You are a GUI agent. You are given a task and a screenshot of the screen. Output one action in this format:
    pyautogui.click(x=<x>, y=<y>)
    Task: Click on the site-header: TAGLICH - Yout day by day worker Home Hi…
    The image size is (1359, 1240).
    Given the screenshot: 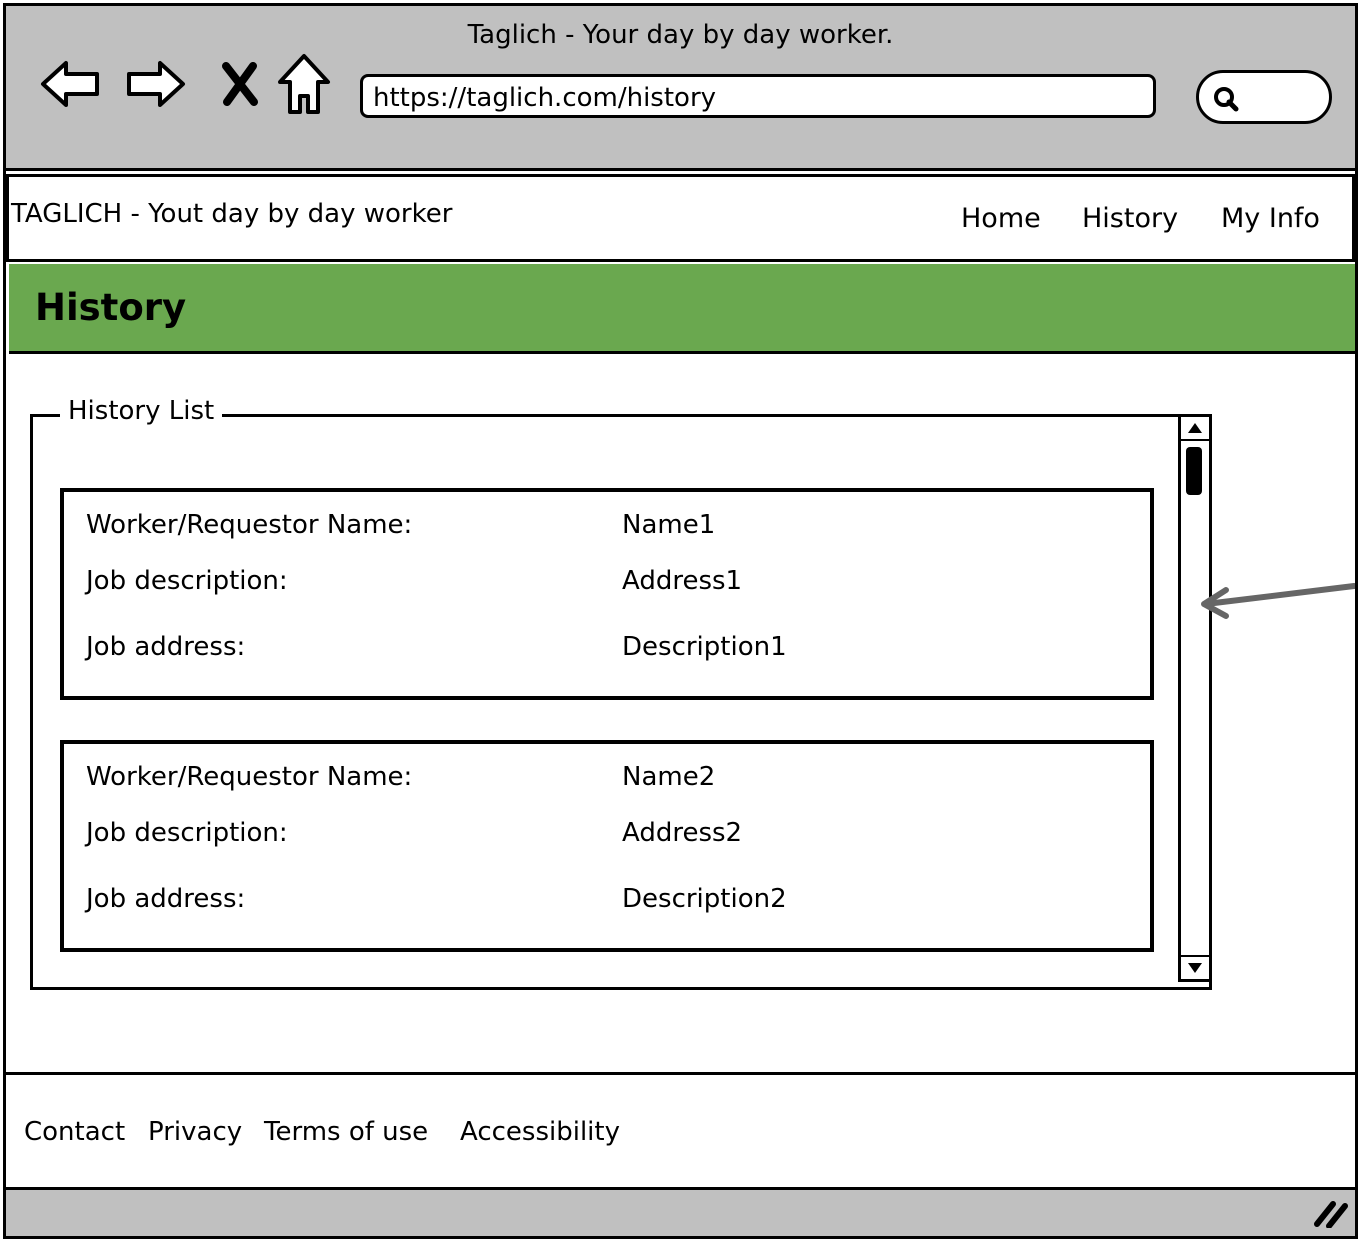 What is the action you would take?
    pyautogui.click(x=680, y=218)
    